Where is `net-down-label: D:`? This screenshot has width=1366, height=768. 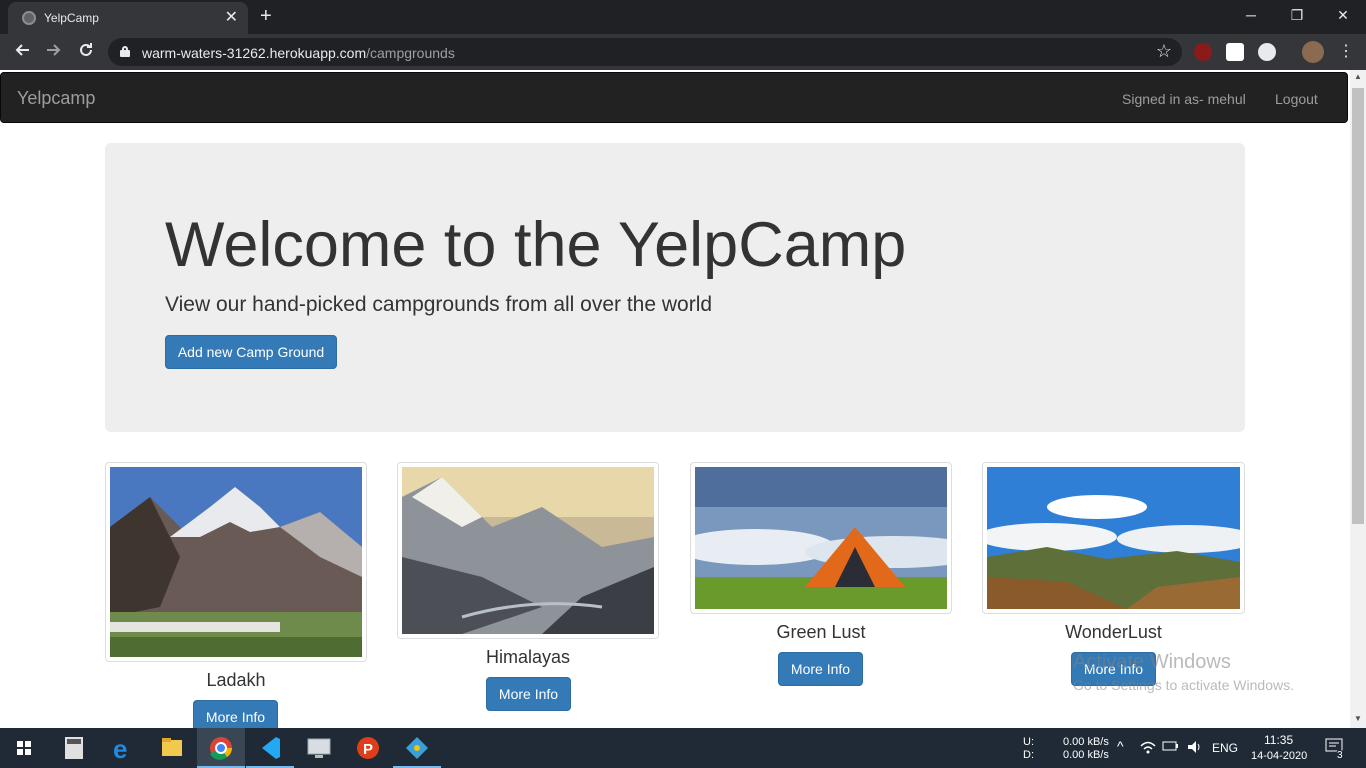
net-down-label: D: is located at coordinates (1028, 755).